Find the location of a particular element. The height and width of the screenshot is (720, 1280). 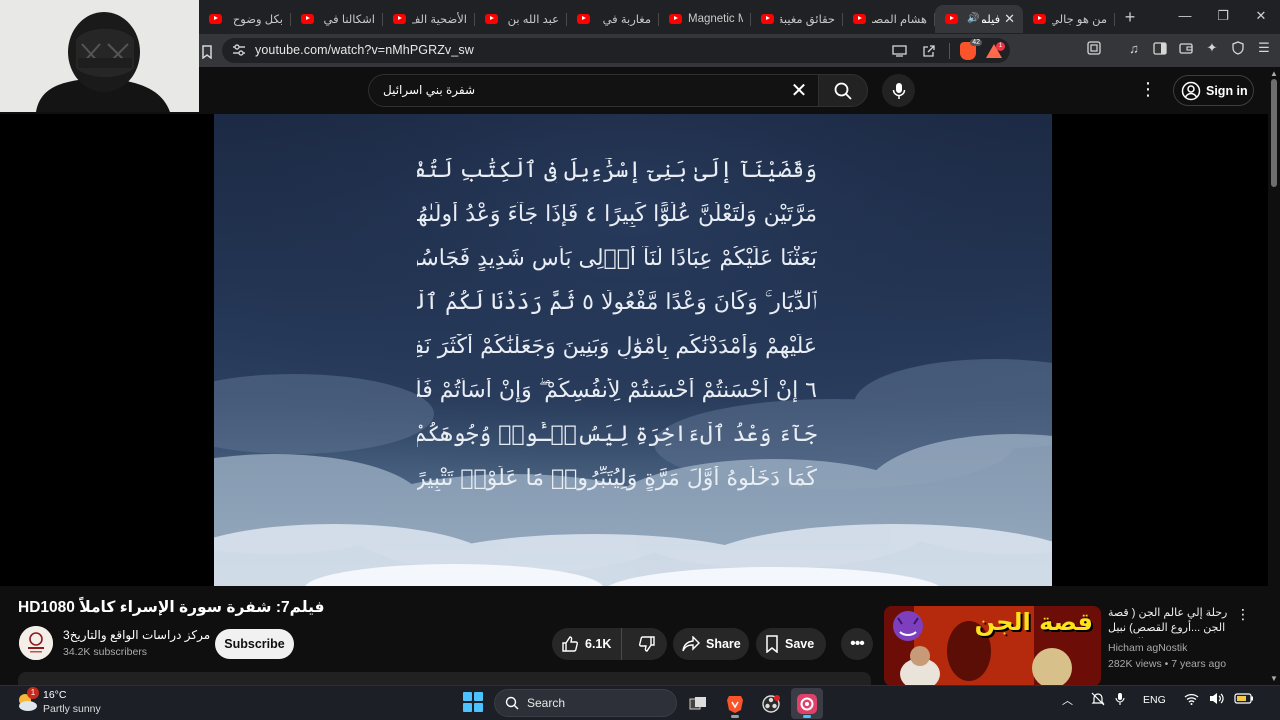

channel-avatar is located at coordinates (36, 643).